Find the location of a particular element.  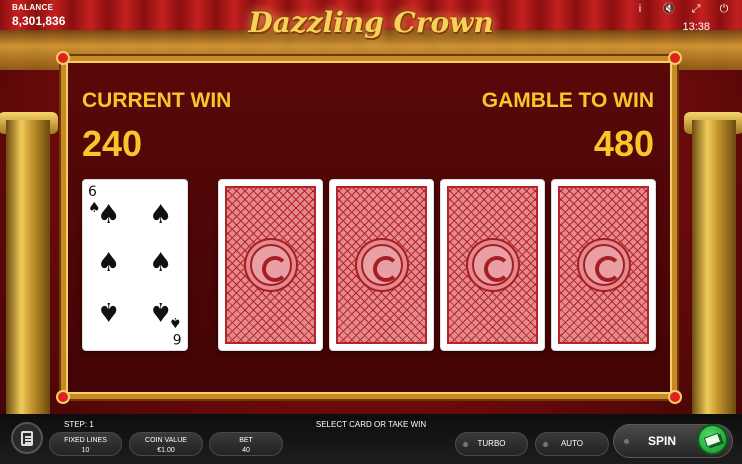

cash-icon is located at coordinates (712, 439).